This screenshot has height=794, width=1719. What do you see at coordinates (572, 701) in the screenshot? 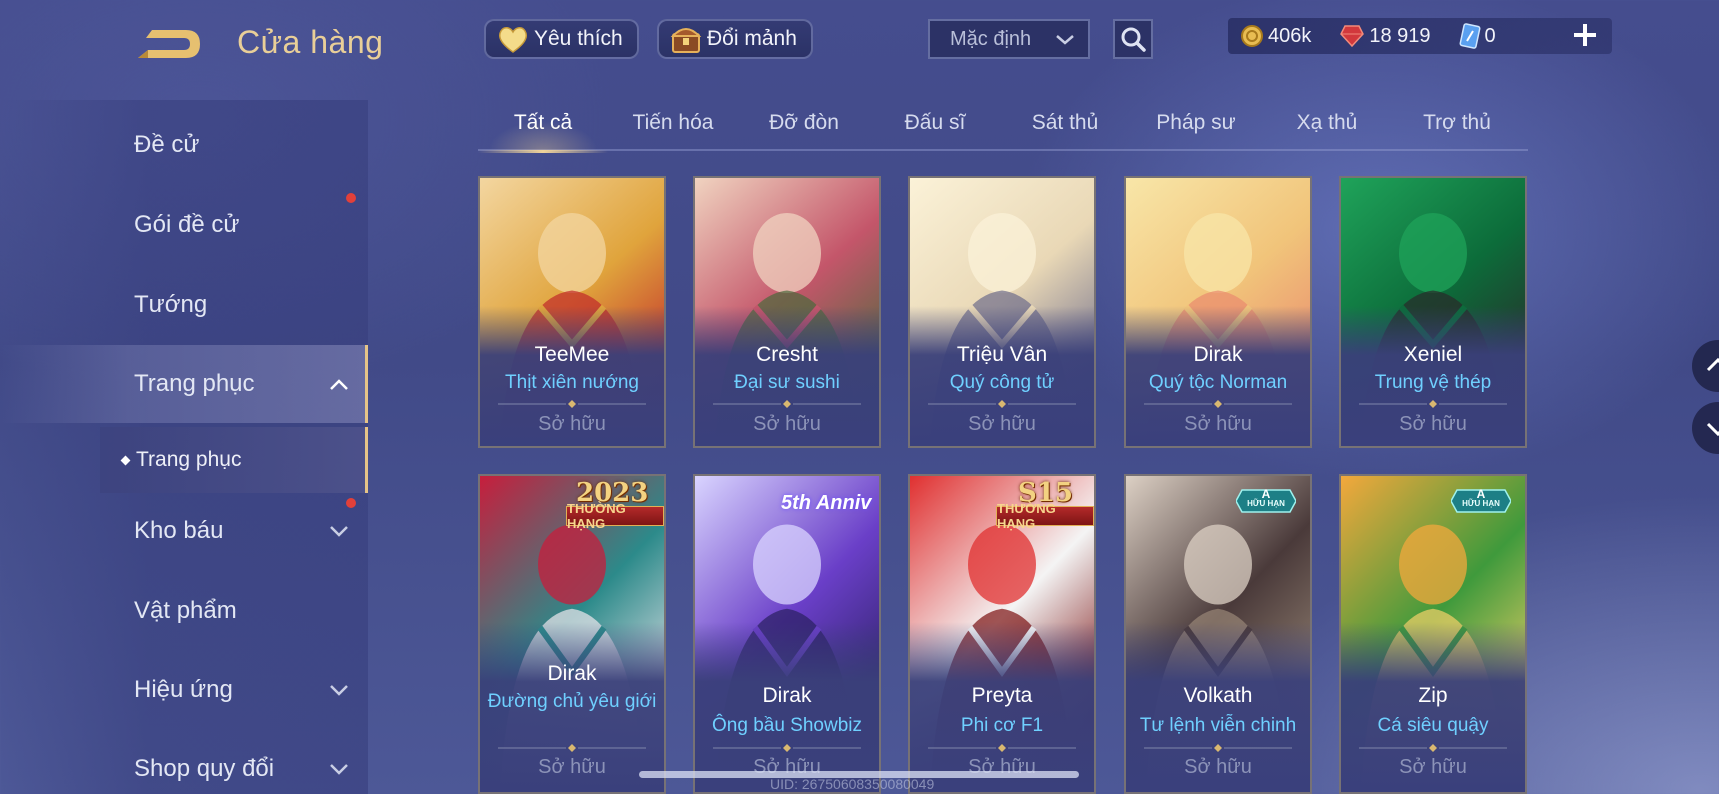
I see `skin-name: Đường chủ yêu giới` at bounding box center [572, 701].